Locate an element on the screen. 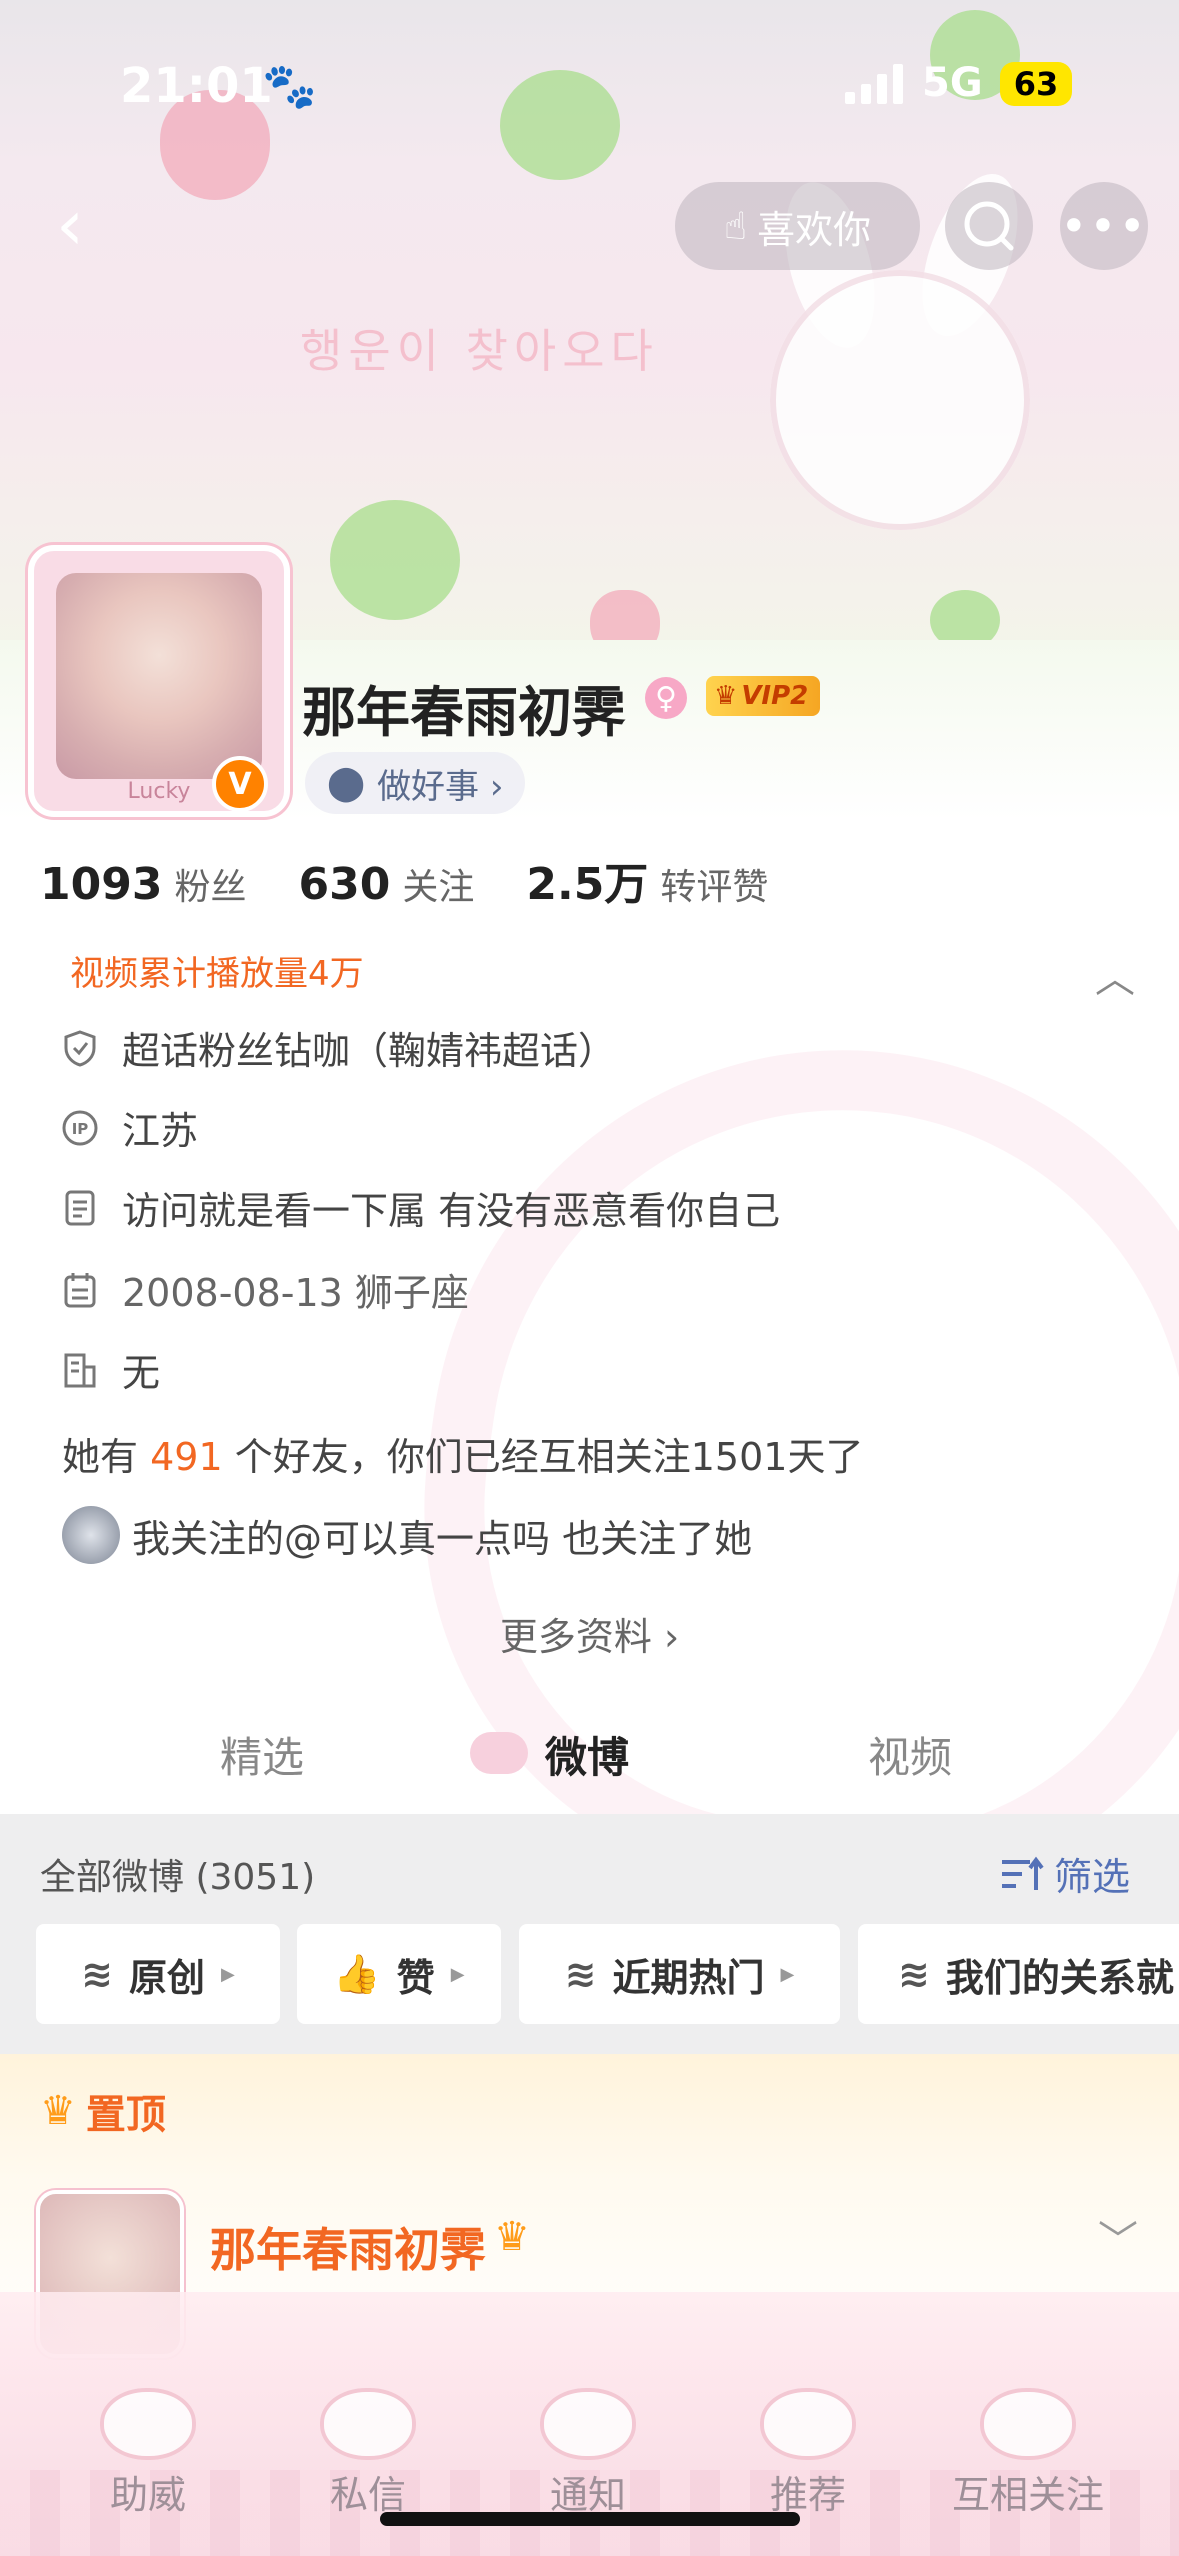 This screenshot has width=1179, height=2556. chip-label: 赞 is located at coordinates (415, 1977).